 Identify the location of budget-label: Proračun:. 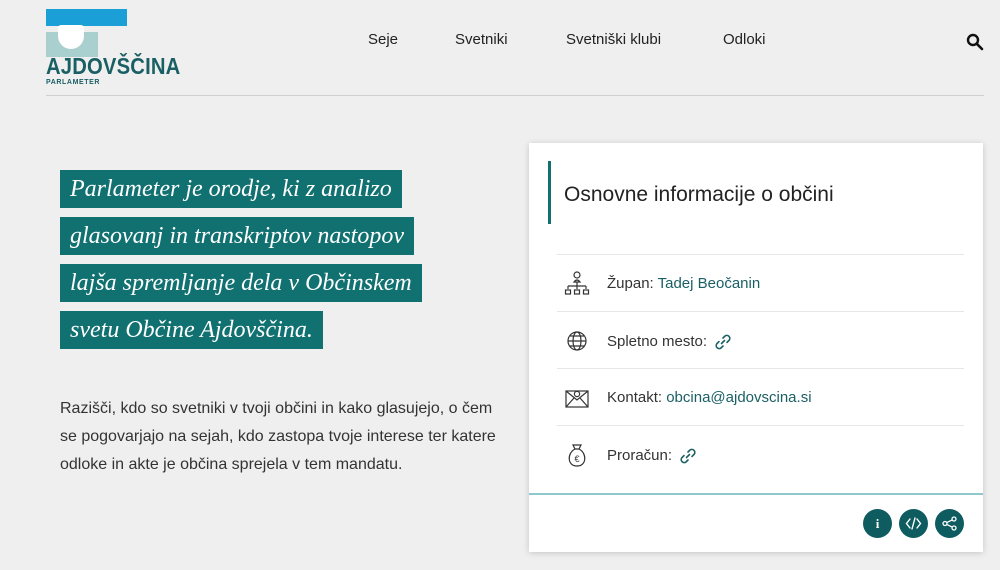
(640, 455).